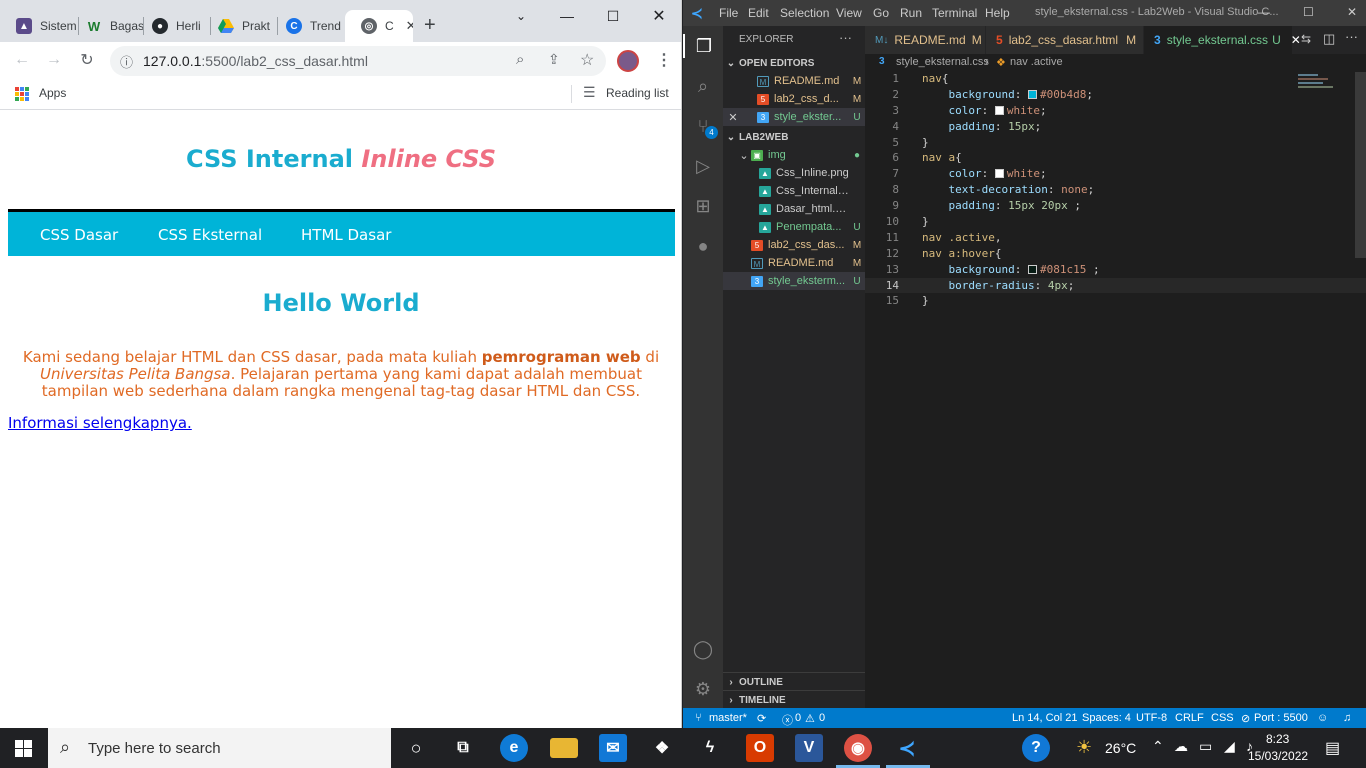 This screenshot has height=768, width=1366. Describe the element at coordinates (658, 16) in the screenshot. I see `close-window-button: ✕` at that location.